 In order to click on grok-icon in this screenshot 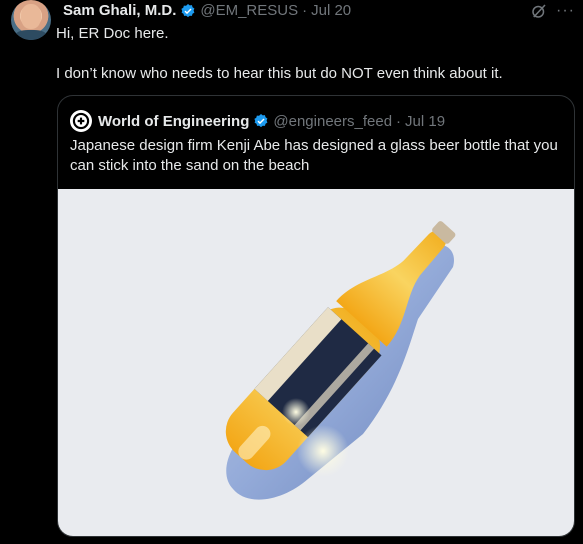, I will do `click(539, 11)`.